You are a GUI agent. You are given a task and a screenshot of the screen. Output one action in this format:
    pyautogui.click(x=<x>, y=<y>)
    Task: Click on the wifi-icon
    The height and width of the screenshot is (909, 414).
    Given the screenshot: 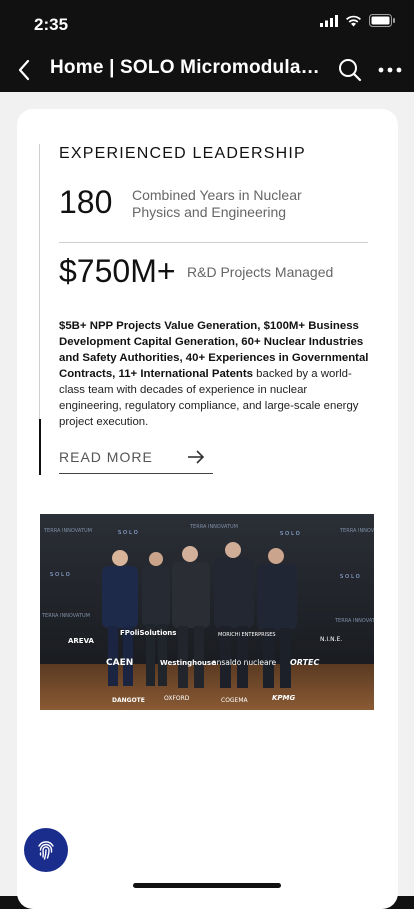 What is the action you would take?
    pyautogui.click(x=353, y=20)
    